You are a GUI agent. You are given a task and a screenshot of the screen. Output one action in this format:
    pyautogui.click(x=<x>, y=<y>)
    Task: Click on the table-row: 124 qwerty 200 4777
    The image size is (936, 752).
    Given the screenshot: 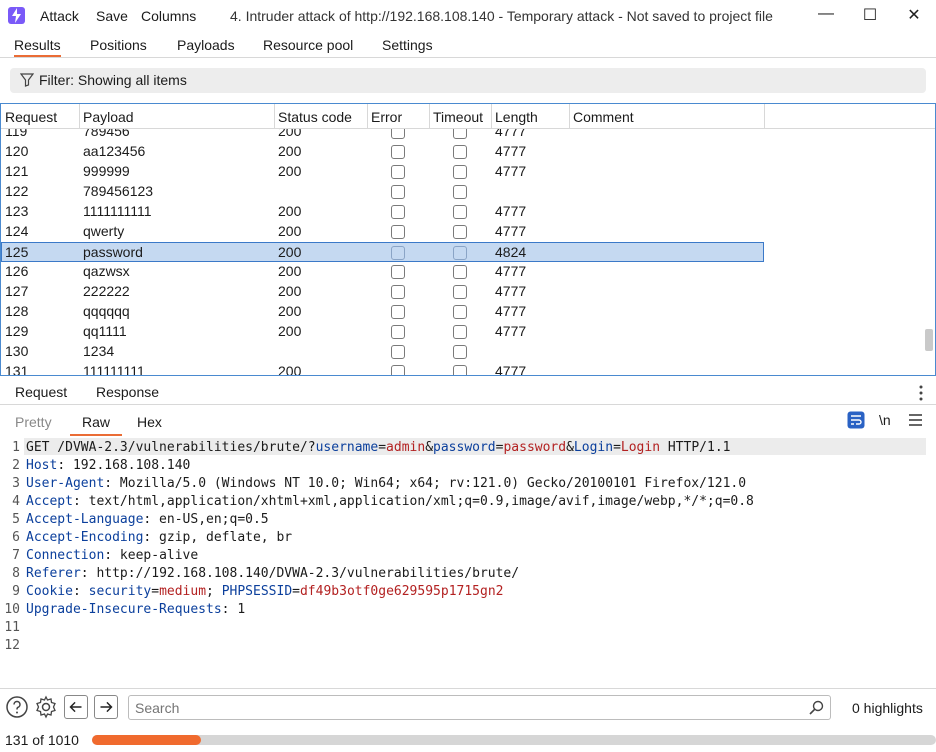 What is the action you would take?
    pyautogui.click(x=382, y=232)
    